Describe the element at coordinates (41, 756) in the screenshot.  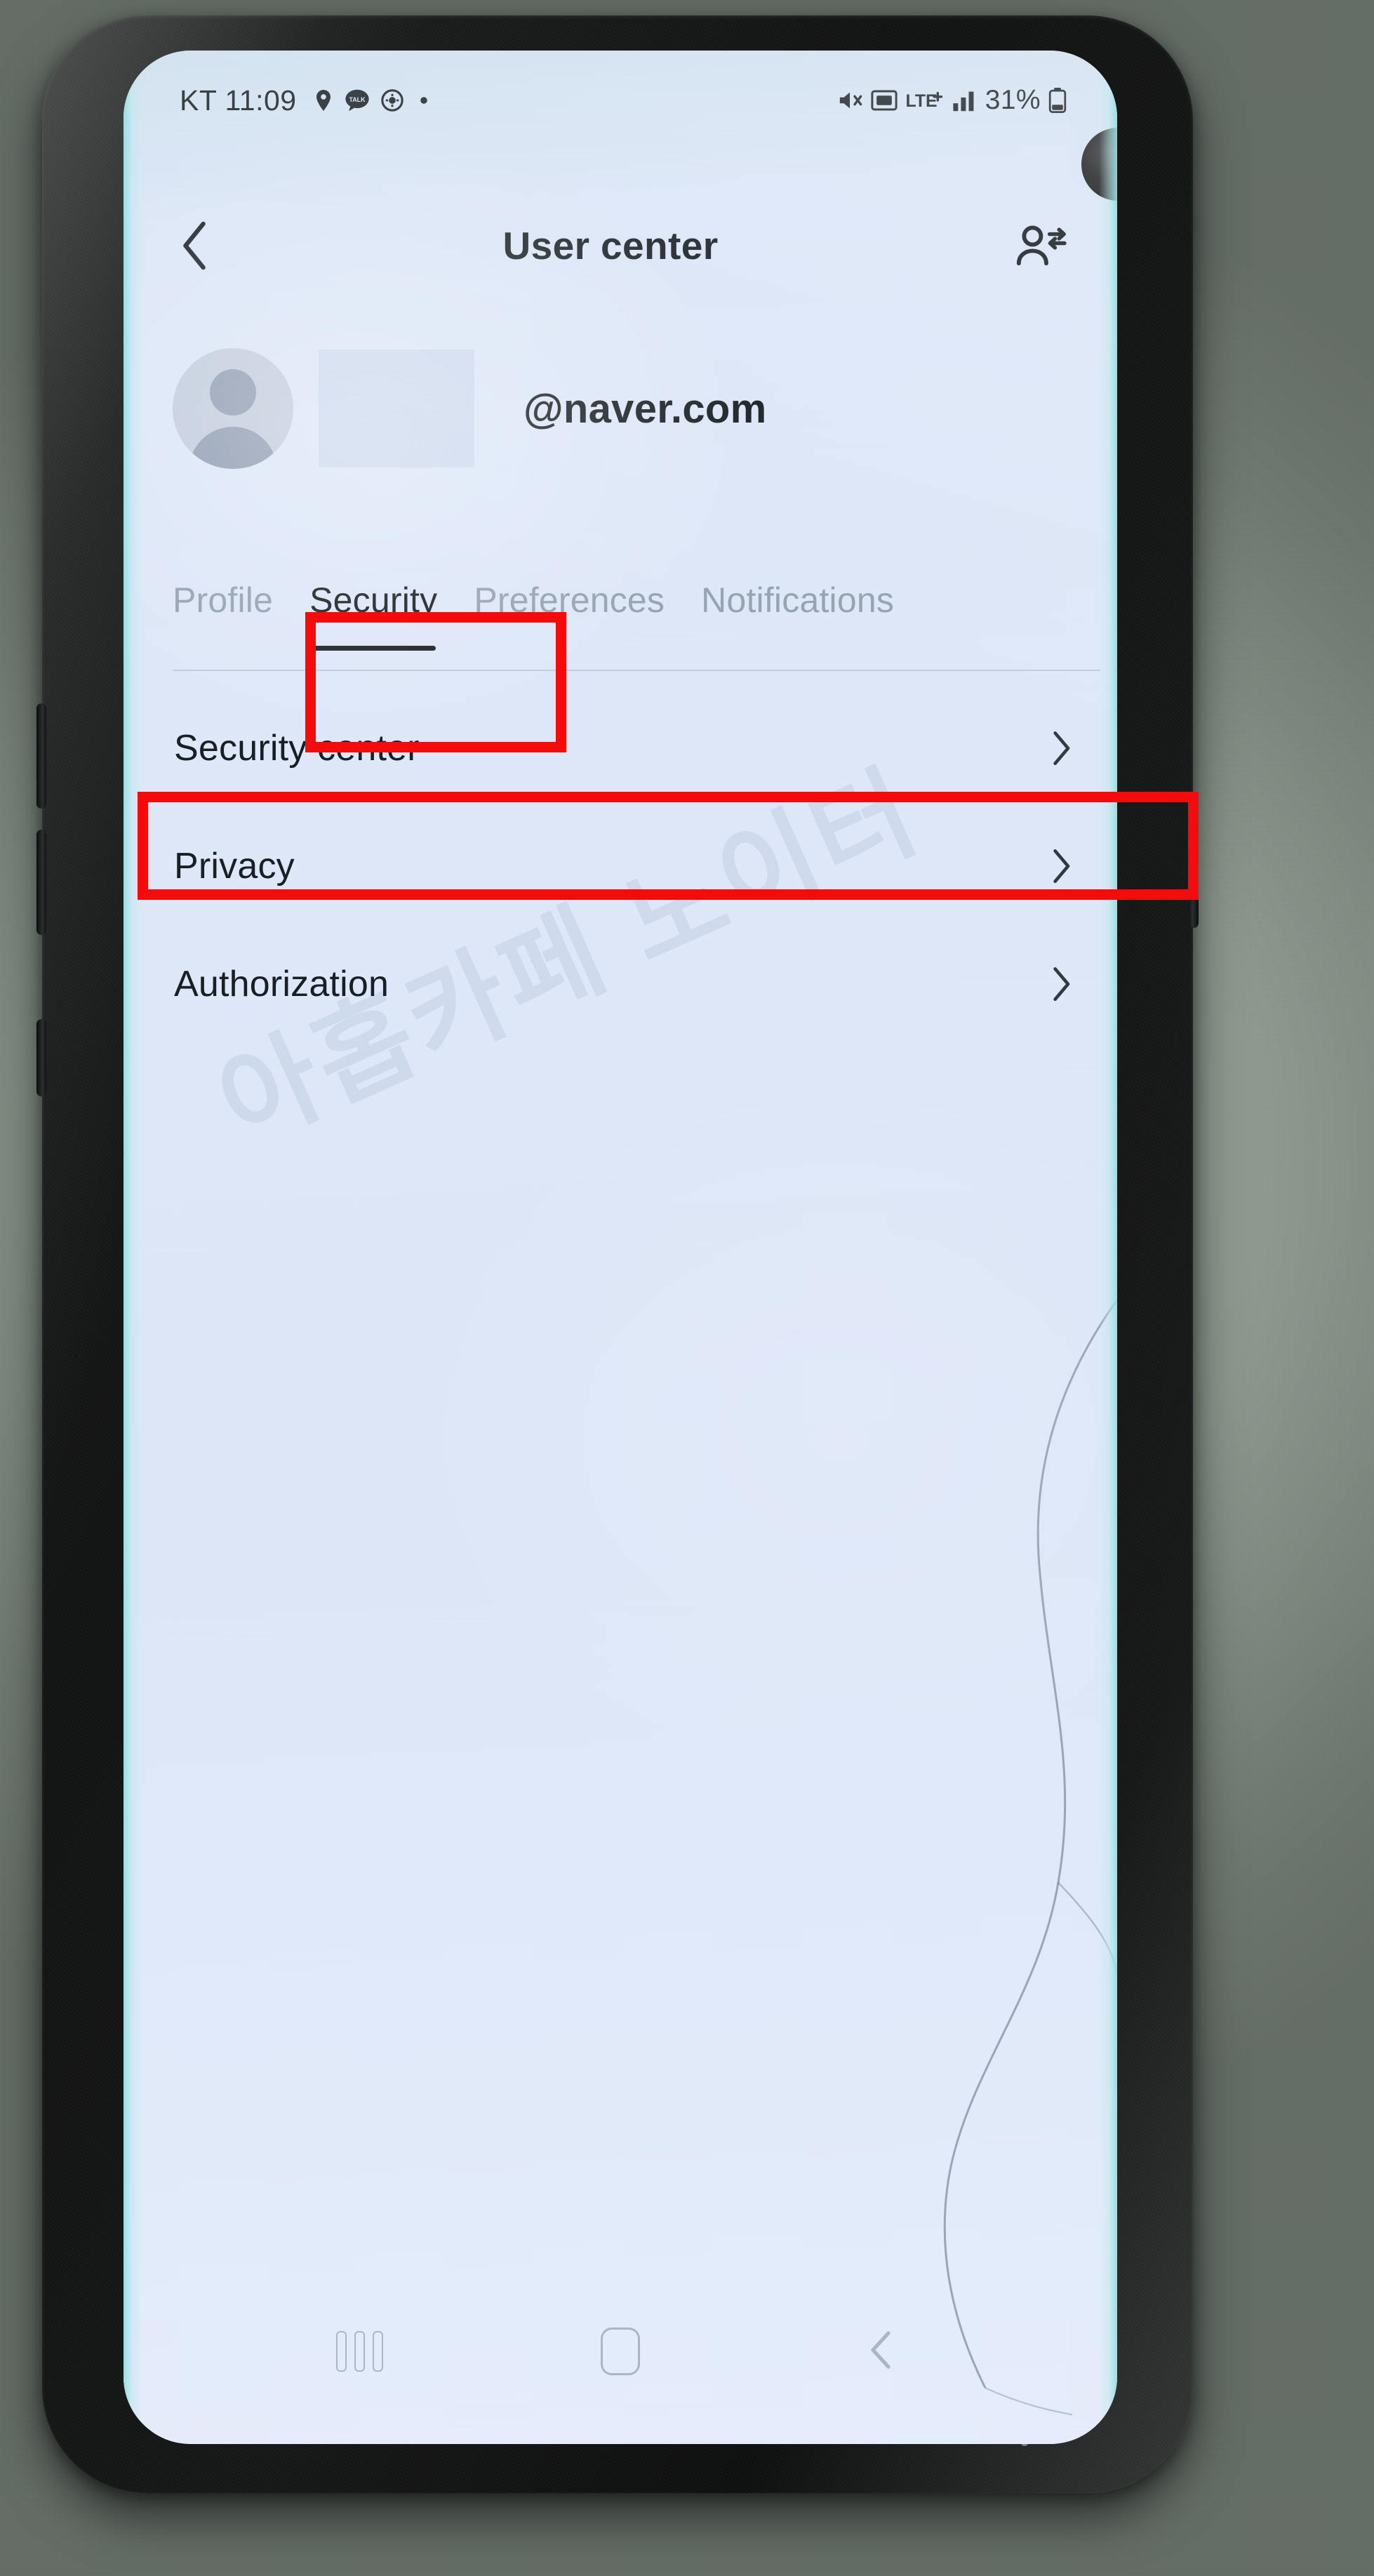
I see `volume-up-button` at that location.